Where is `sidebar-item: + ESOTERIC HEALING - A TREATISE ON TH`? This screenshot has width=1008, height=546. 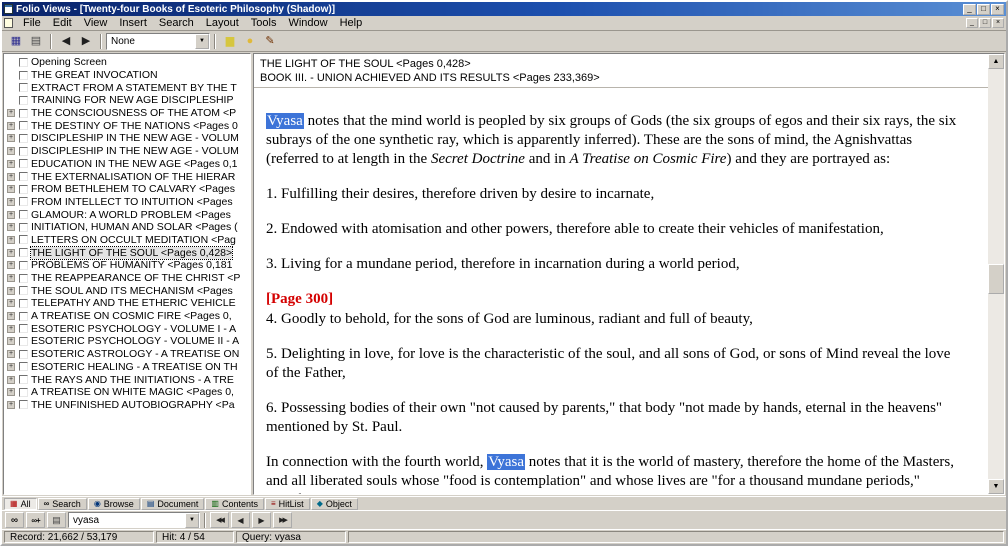 sidebar-item: + ESOTERIC HEALING - A TREATISE ON TH is located at coordinates (127, 367).